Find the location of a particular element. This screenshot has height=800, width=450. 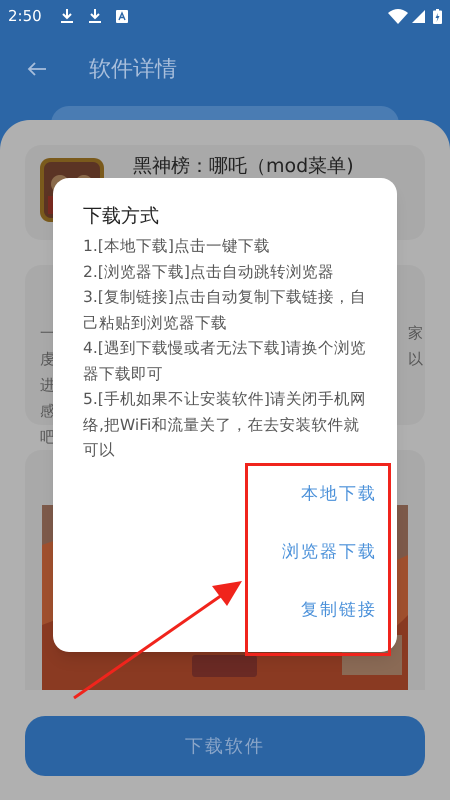

dialog-action: 浏览器下载 is located at coordinates (329, 552).